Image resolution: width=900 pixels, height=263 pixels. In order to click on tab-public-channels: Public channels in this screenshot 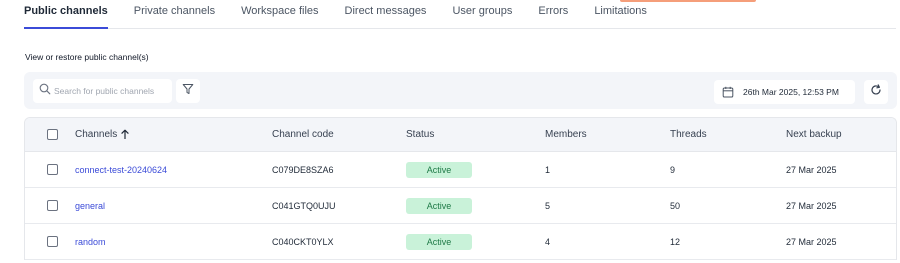, I will do `click(66, 14)`.